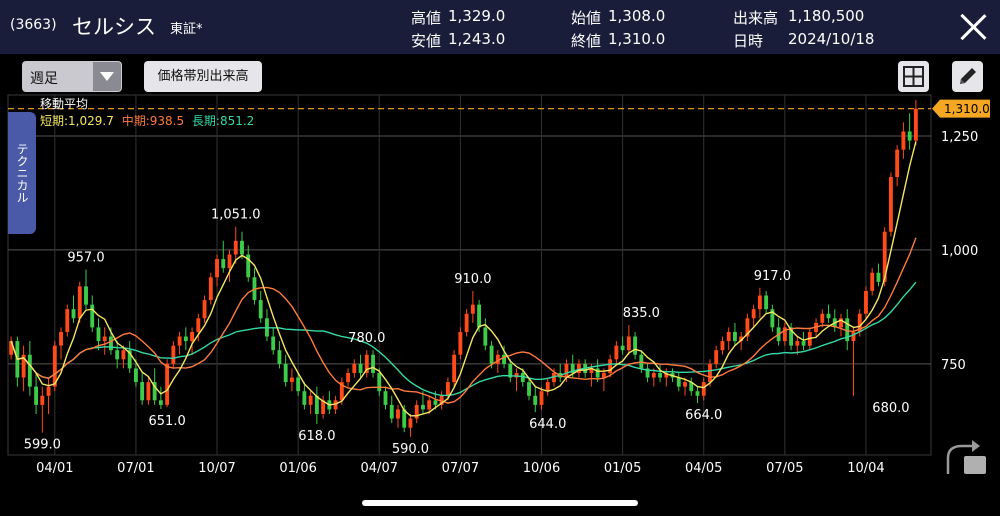  Describe the element at coordinates (703, 415) in the screenshot. I see `annotation-label: 664.0` at that location.